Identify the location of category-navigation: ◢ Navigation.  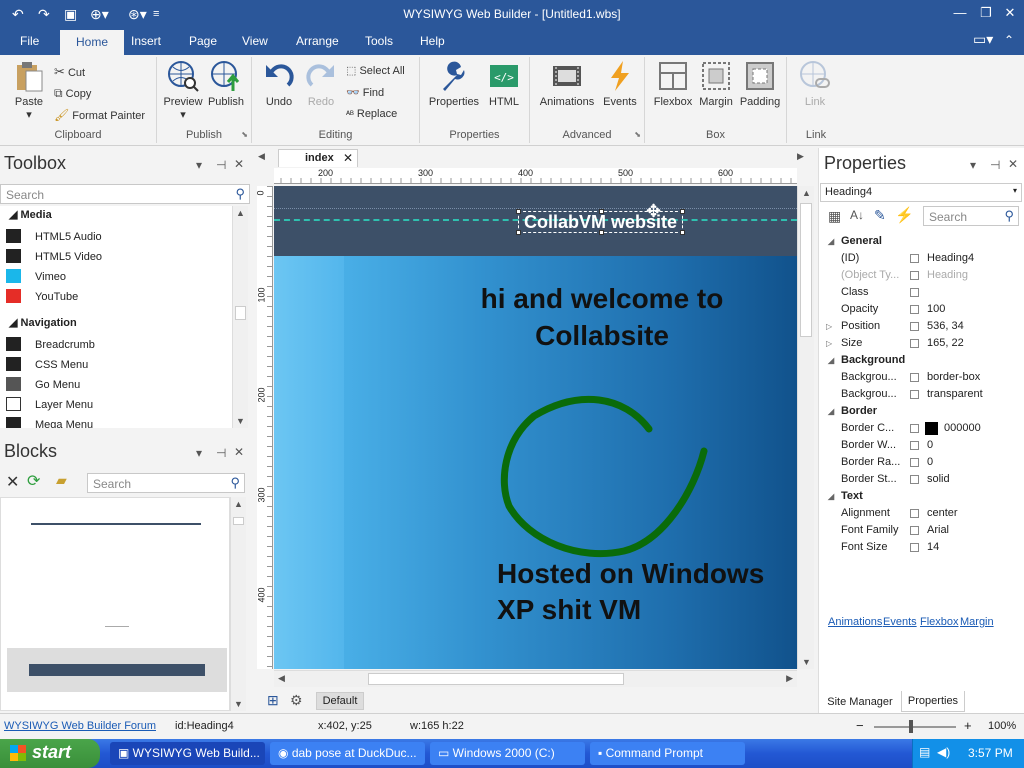
(43, 322).